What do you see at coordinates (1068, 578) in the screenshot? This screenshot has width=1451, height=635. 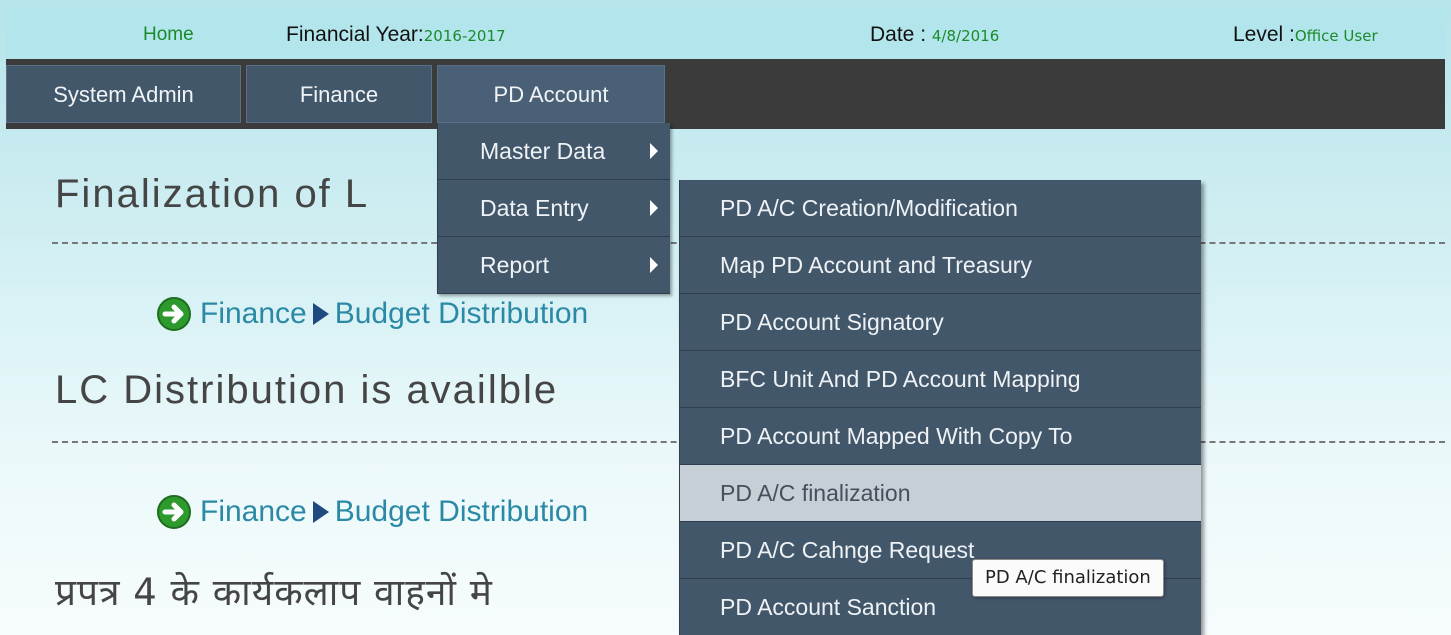 I see `tooltip: PD A/C finalization` at bounding box center [1068, 578].